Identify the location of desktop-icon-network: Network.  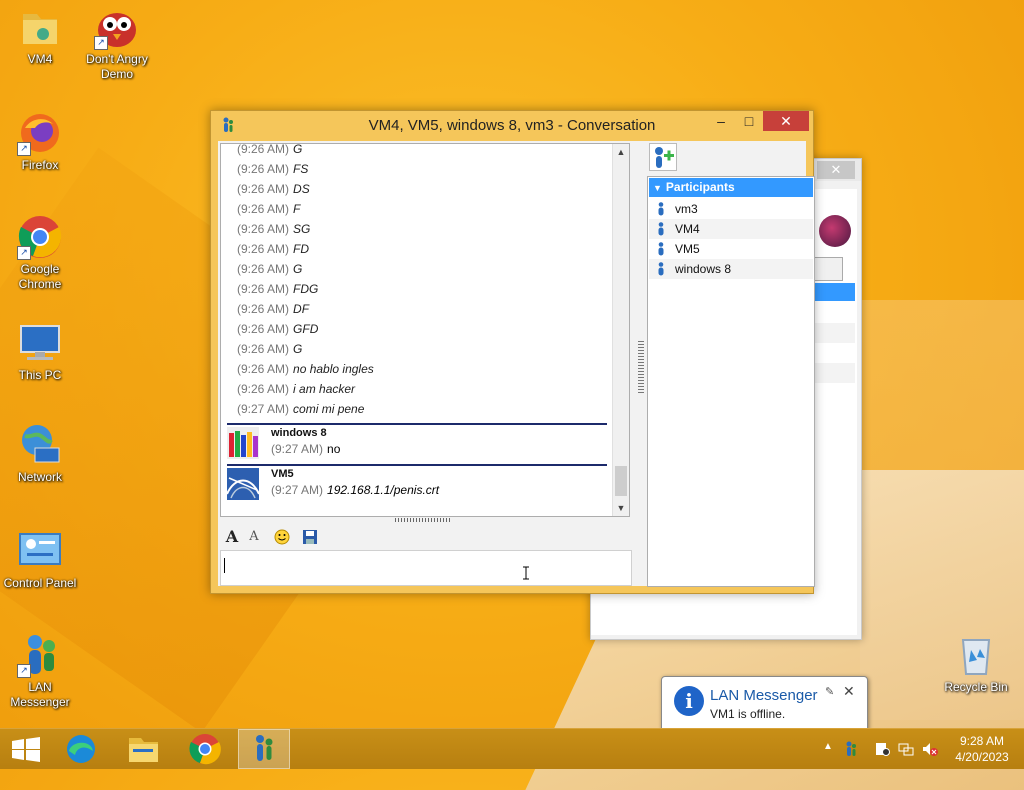
(40, 453).